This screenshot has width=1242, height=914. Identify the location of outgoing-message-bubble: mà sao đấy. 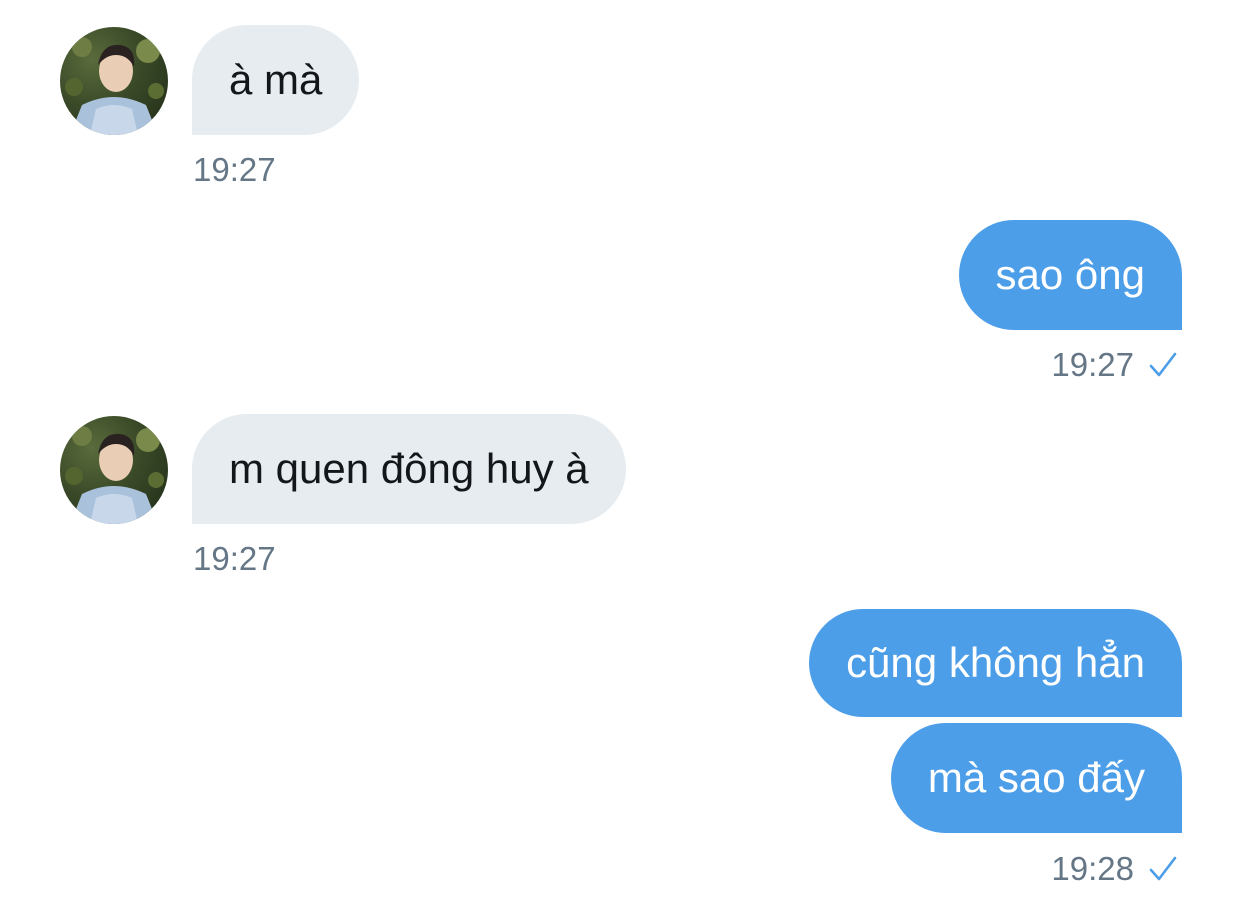
(1036, 778).